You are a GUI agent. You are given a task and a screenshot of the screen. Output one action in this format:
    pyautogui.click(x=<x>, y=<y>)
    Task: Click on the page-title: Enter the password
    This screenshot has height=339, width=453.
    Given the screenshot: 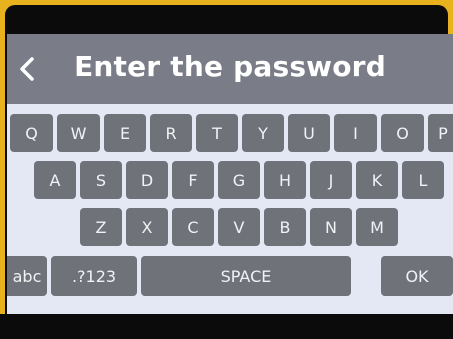 What is the action you would take?
    pyautogui.click(x=230, y=66)
    